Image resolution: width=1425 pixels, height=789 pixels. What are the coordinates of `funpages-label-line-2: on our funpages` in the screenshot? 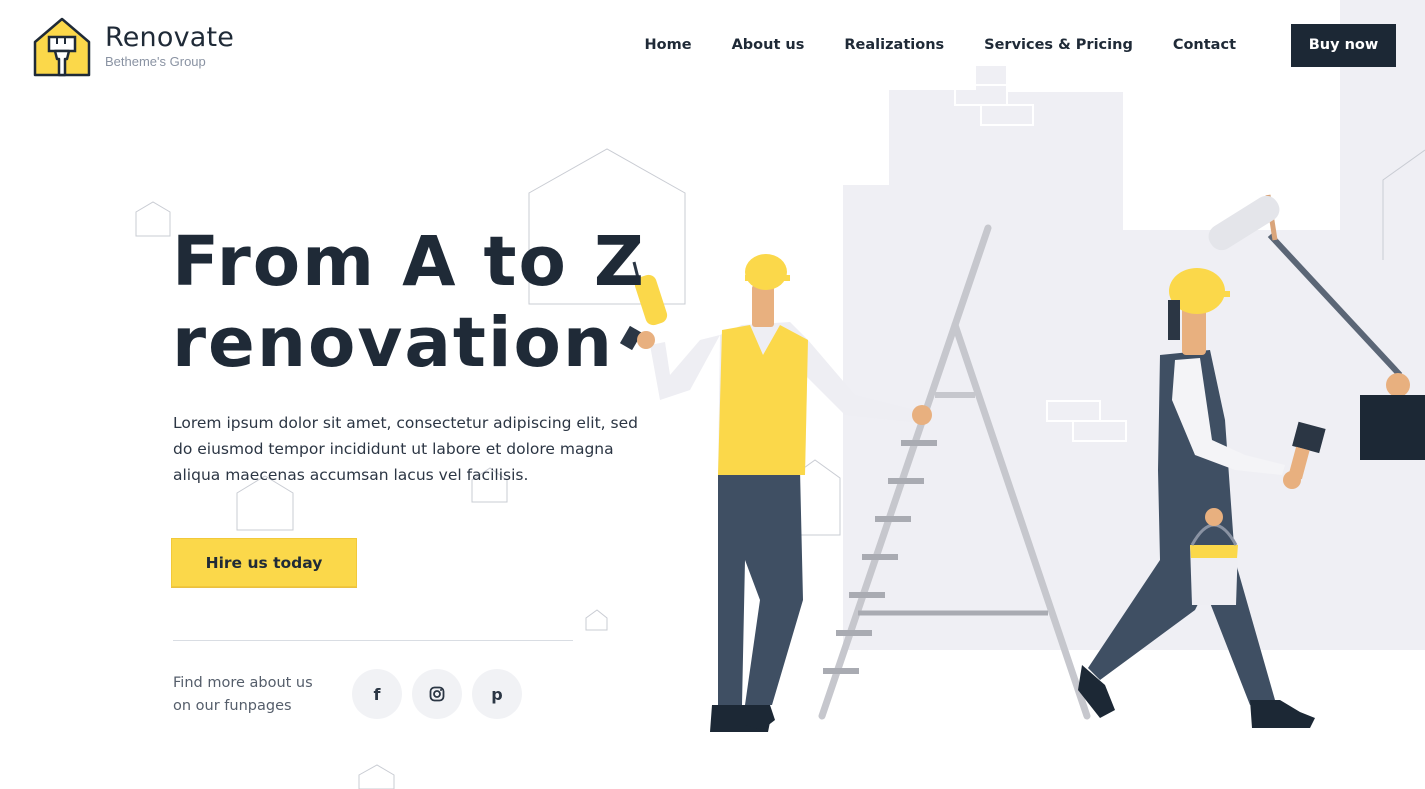 It's located at (232, 706).